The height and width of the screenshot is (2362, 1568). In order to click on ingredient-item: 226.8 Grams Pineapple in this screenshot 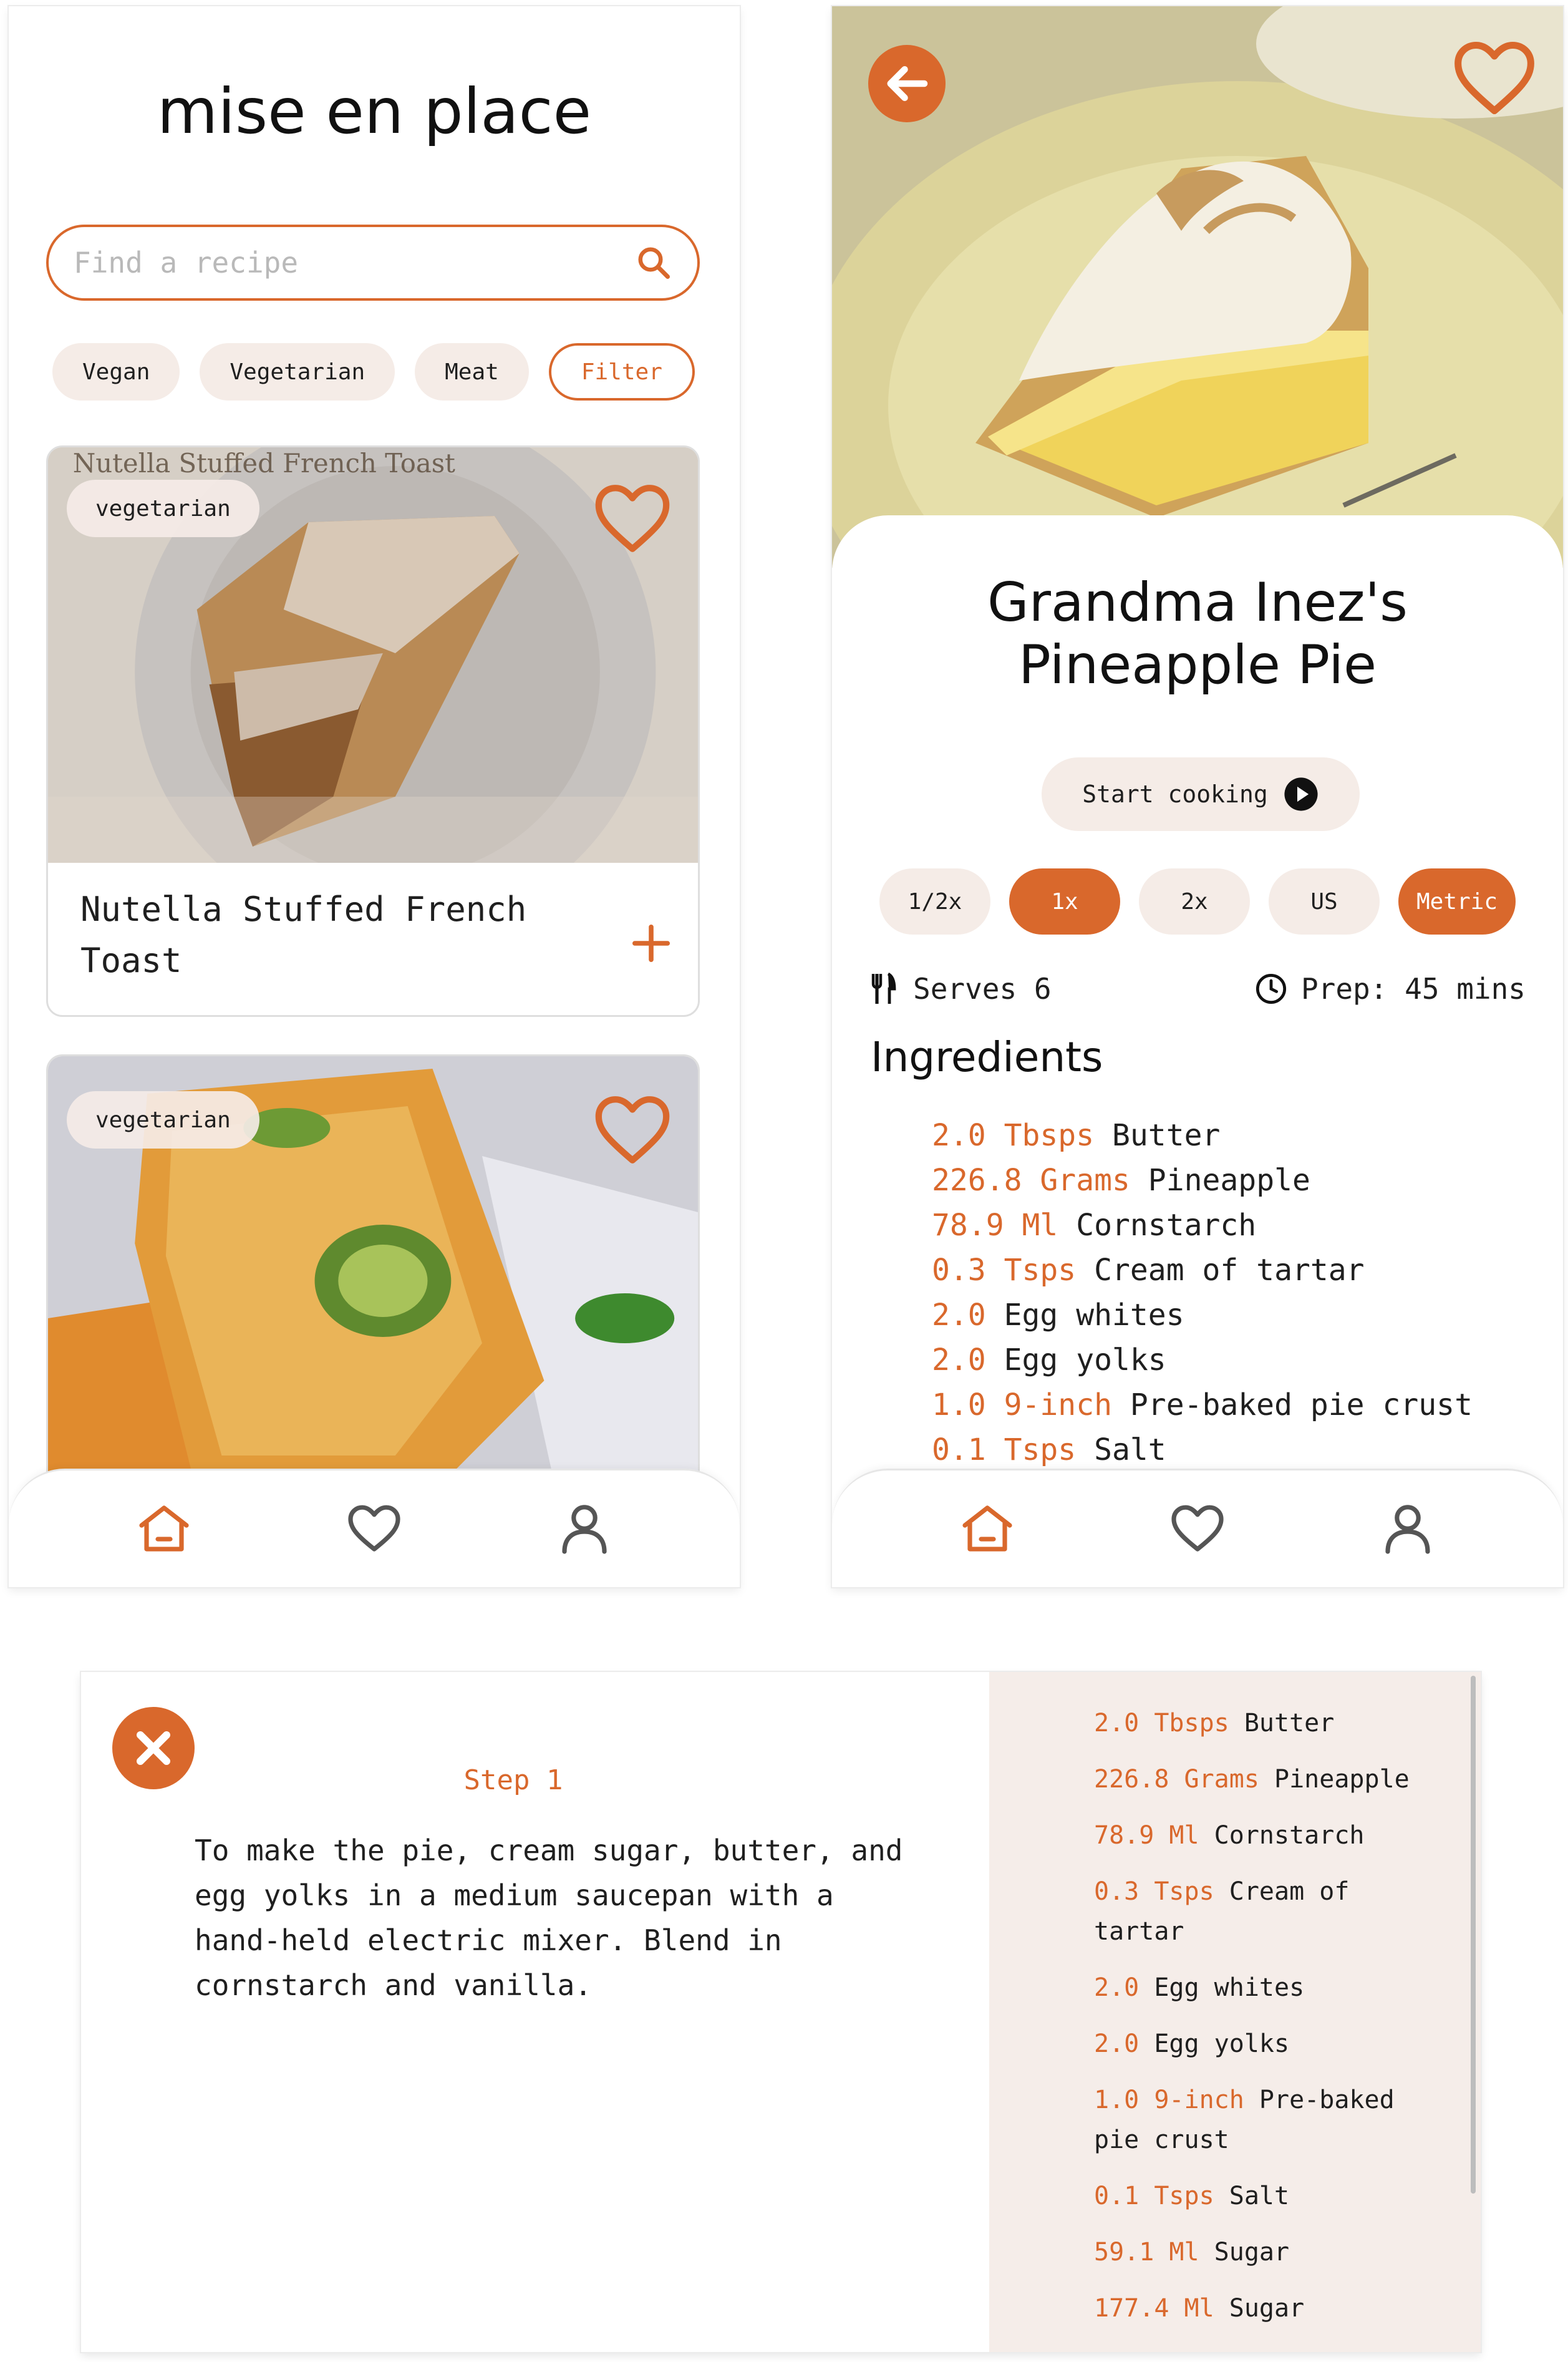, I will do `click(1268, 1779)`.